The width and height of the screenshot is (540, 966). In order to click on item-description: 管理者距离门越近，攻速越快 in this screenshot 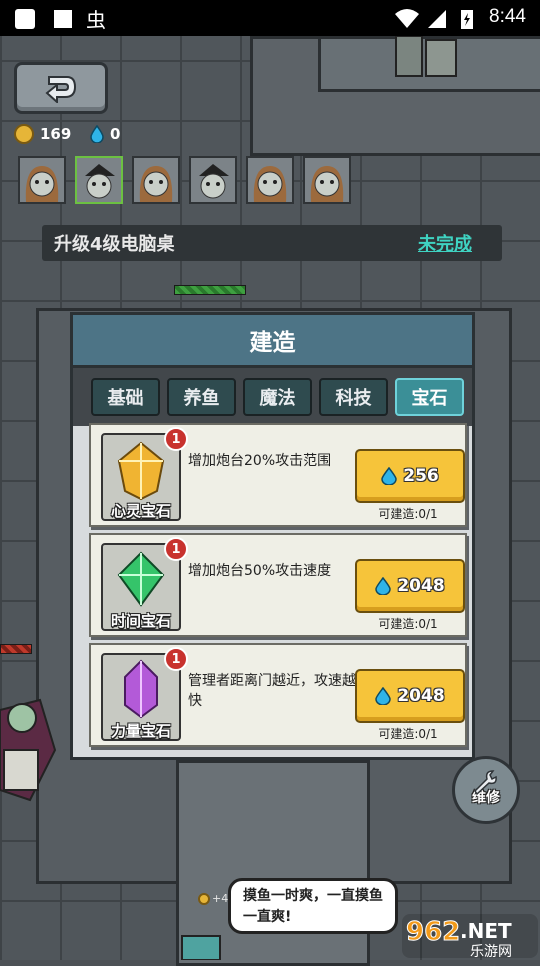, I will do `click(272, 691)`.